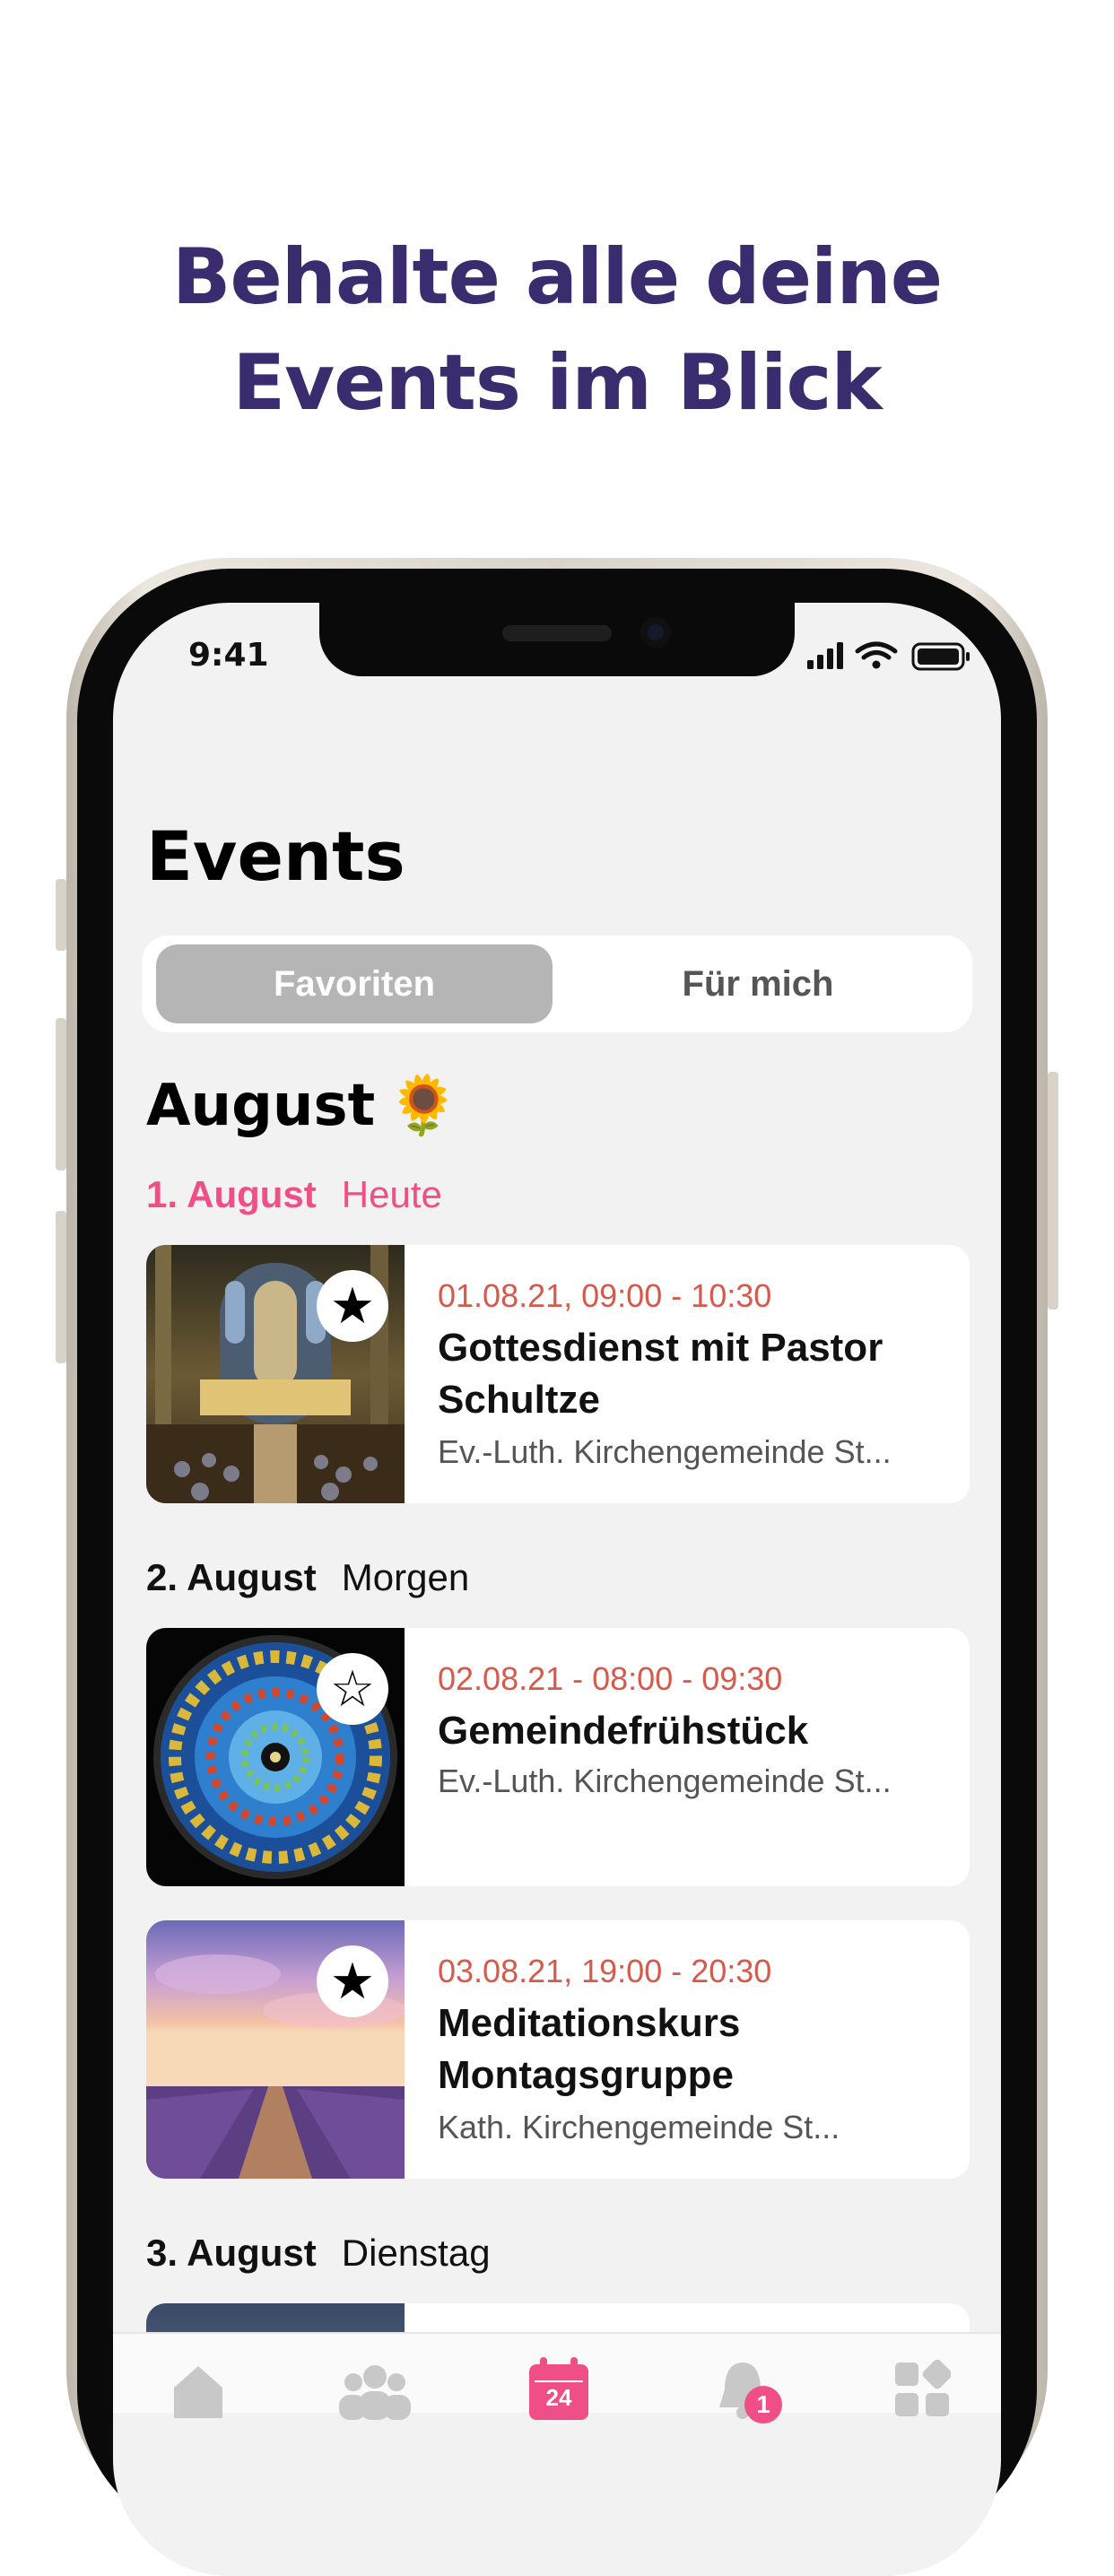 The image size is (1114, 2576). I want to click on month-header: August 🌻, so click(302, 1105).